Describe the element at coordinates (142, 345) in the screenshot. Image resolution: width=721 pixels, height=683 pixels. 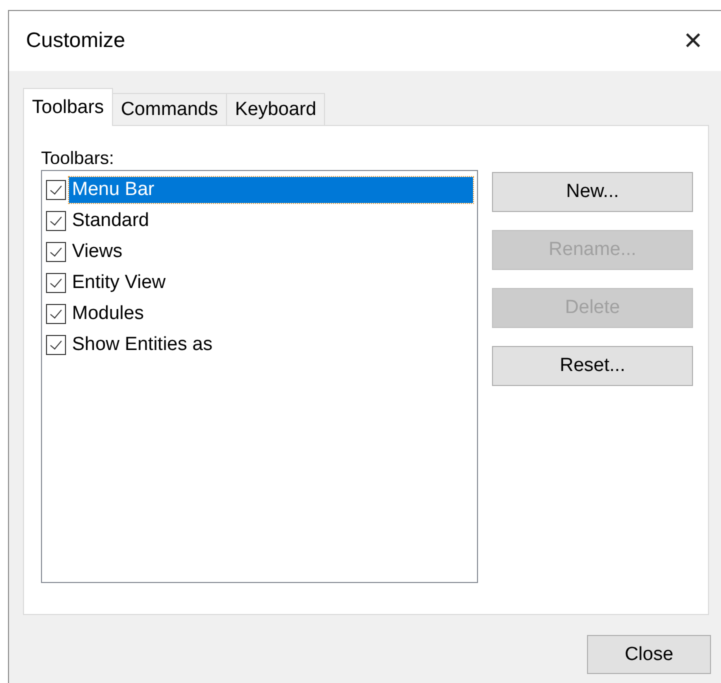
I see `list-item: Show Entities as` at that location.